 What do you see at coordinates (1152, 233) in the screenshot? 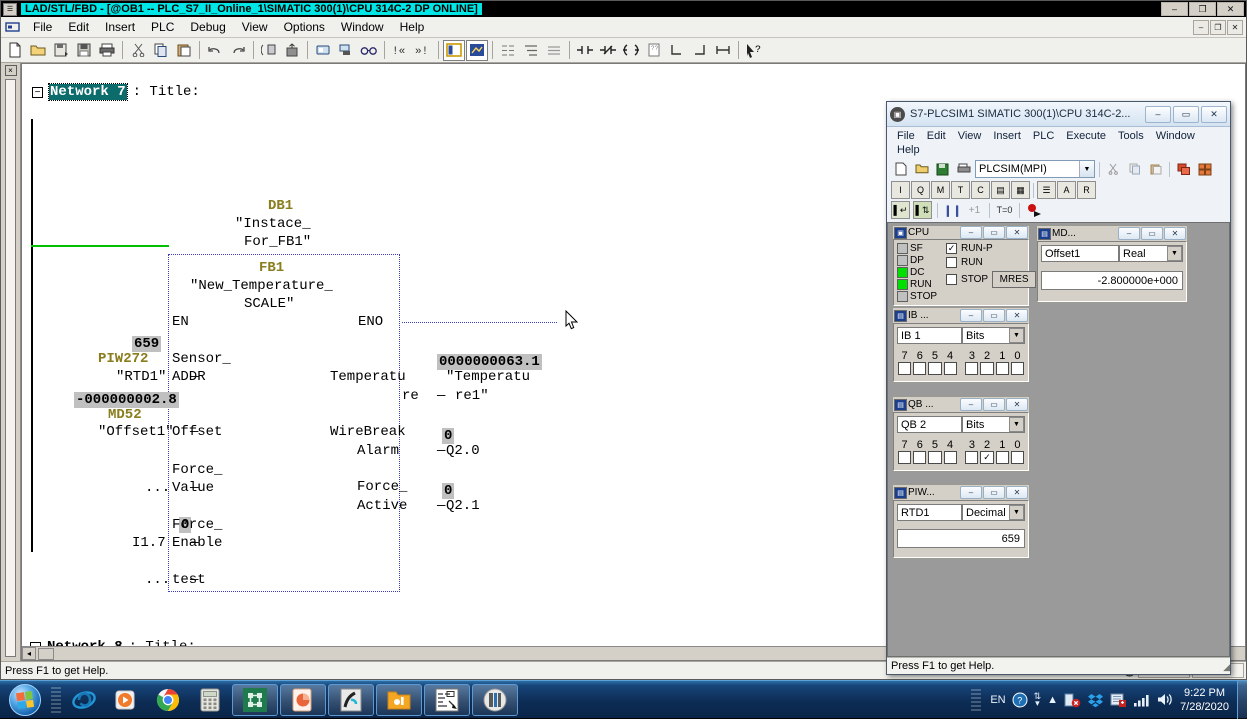
I see `md-panel-maximize: ▭` at bounding box center [1152, 233].